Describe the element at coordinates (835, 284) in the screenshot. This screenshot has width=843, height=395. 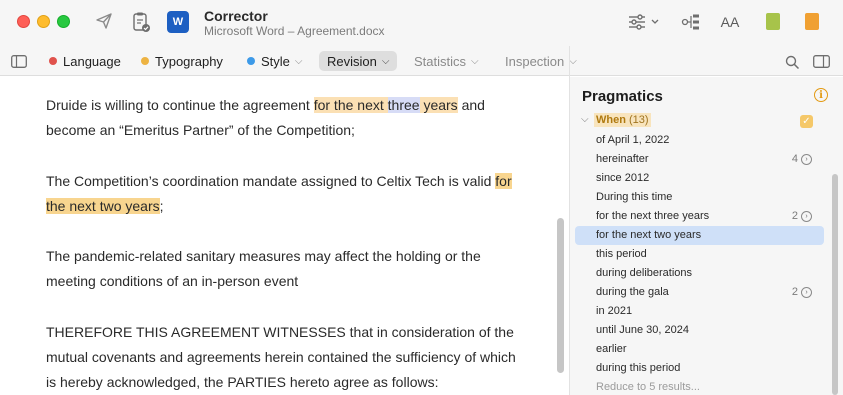
I see `panel-scrollbar` at that location.